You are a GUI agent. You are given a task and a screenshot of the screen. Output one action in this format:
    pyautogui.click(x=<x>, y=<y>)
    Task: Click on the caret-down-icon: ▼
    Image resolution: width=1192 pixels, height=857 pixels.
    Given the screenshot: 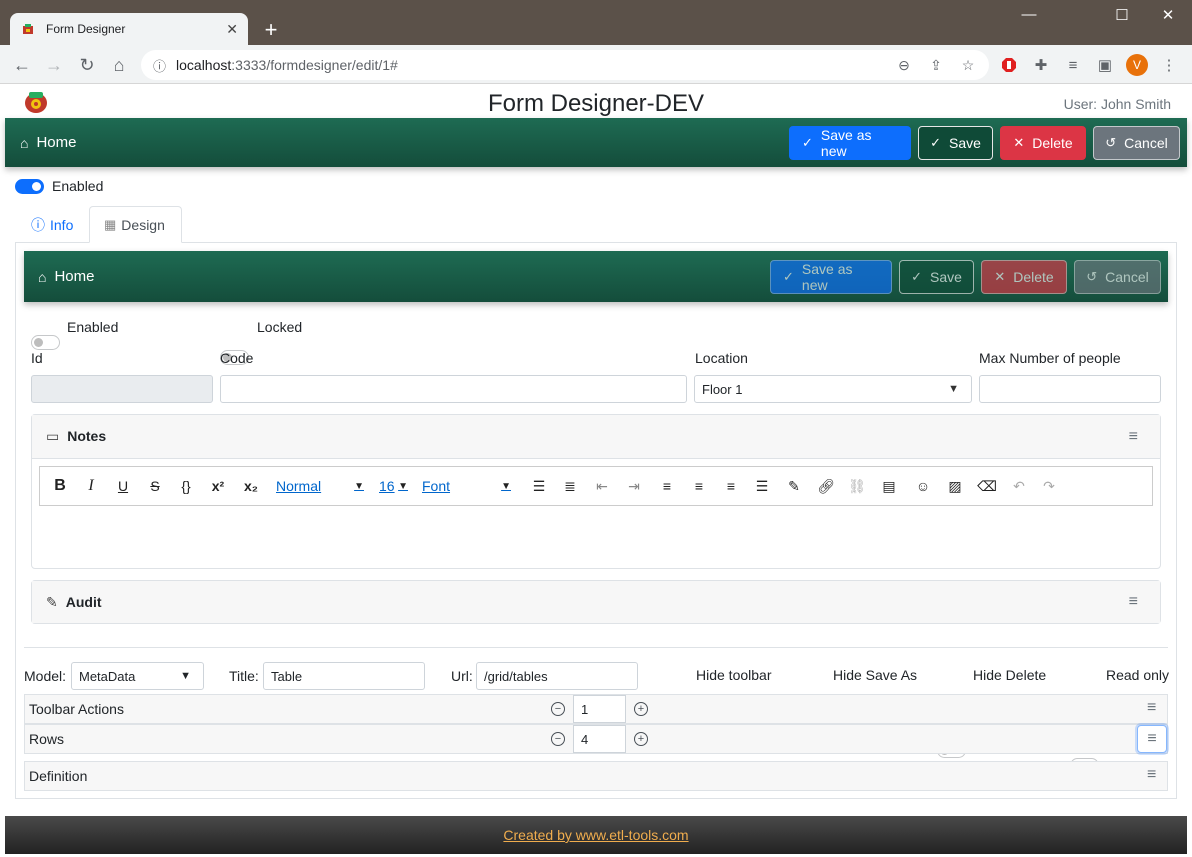 What is the action you would take?
    pyautogui.click(x=403, y=486)
    